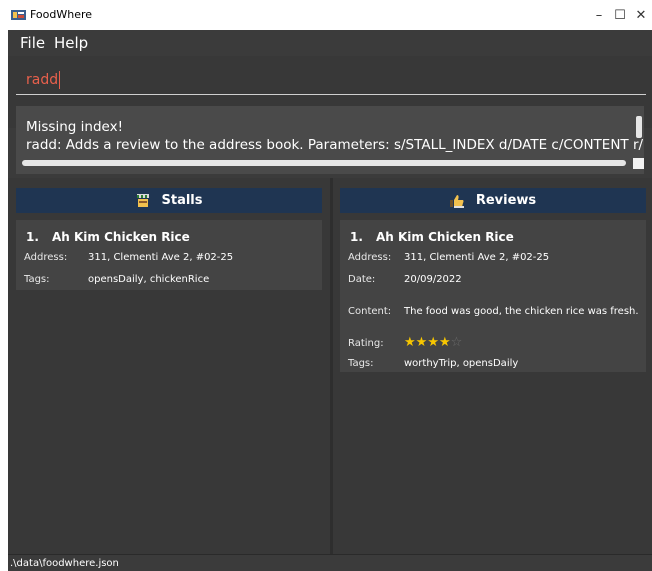  I want to click on command-input-value: radd, so click(42, 80).